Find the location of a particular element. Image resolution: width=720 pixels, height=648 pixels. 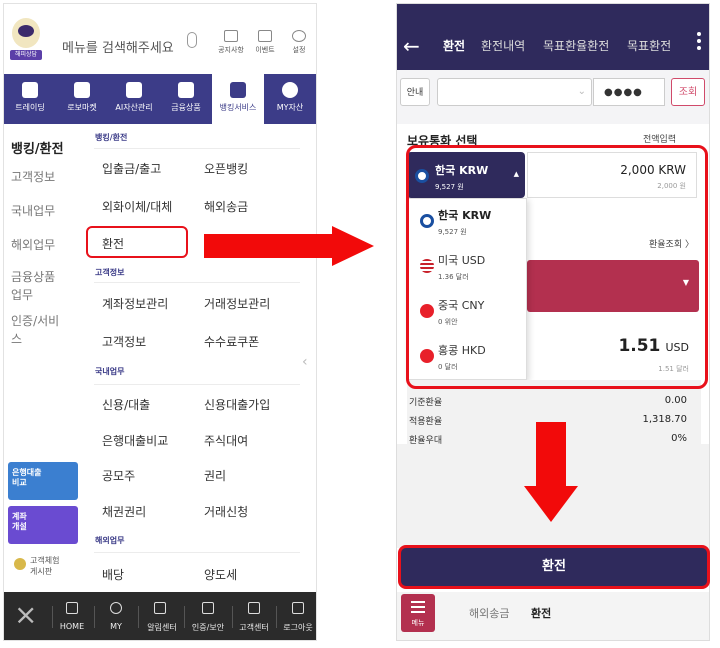

gift-icon is located at coordinates (265, 36).